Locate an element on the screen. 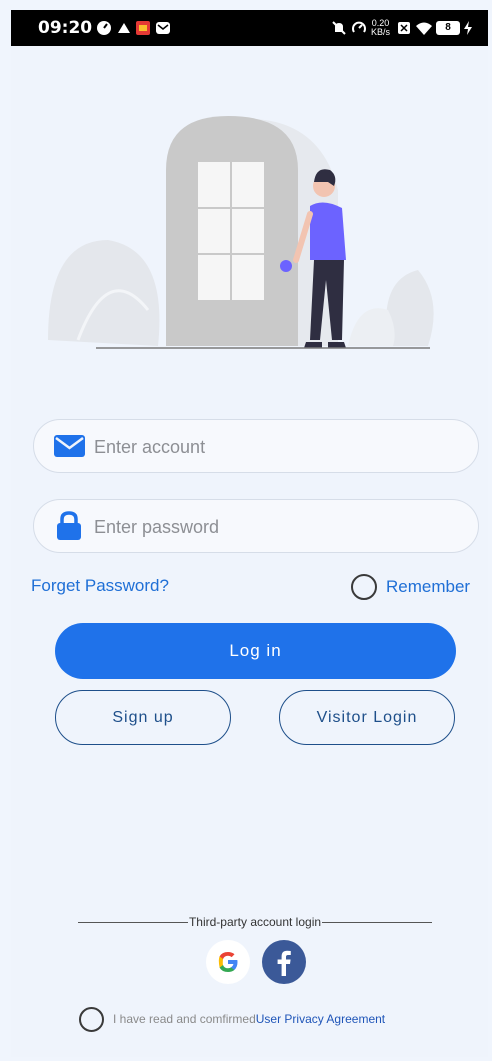  cloud-icon is located at coordinates (124, 28).